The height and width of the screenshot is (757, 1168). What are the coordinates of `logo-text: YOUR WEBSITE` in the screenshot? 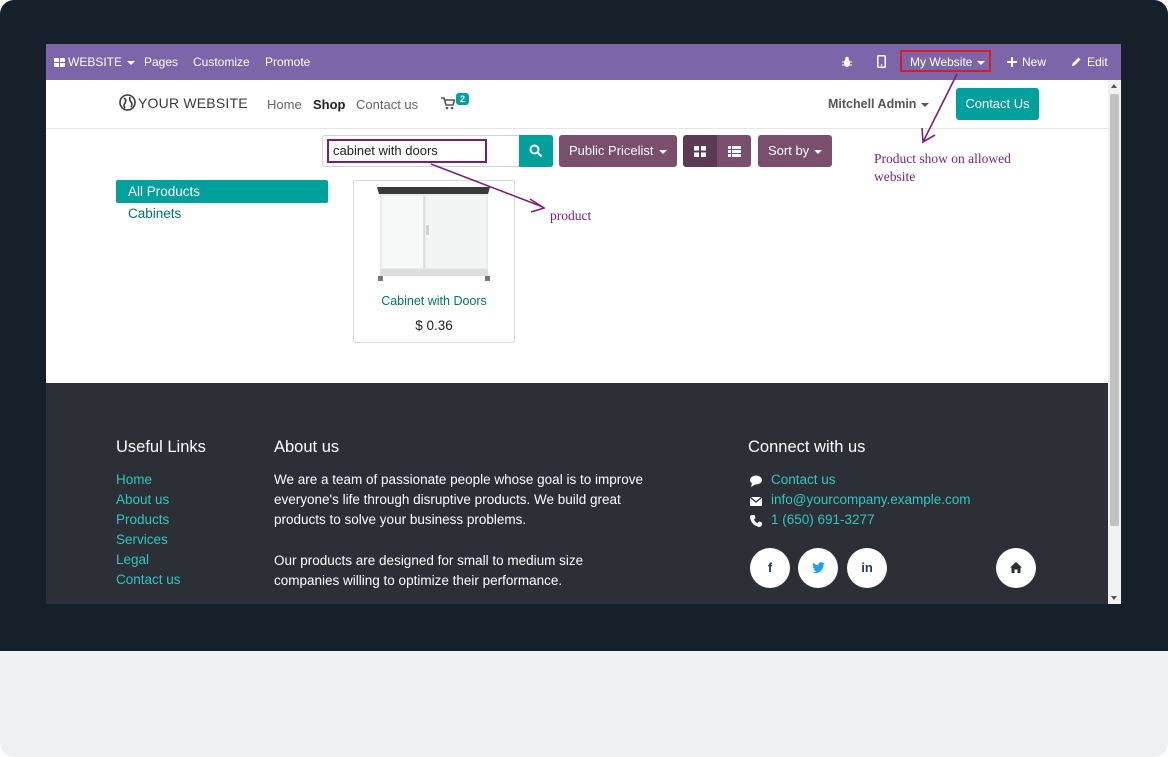 It's located at (193, 103).